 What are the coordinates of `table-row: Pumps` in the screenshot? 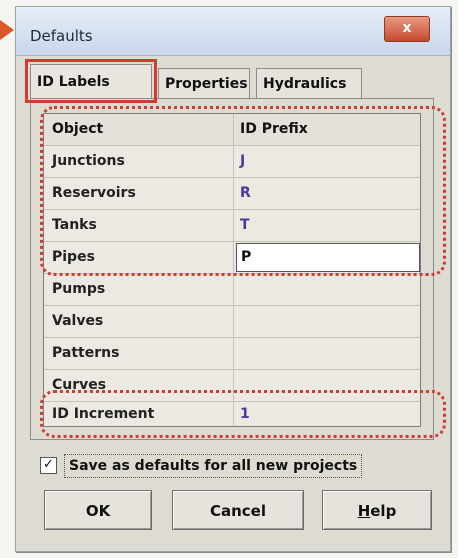 It's located at (232, 290).